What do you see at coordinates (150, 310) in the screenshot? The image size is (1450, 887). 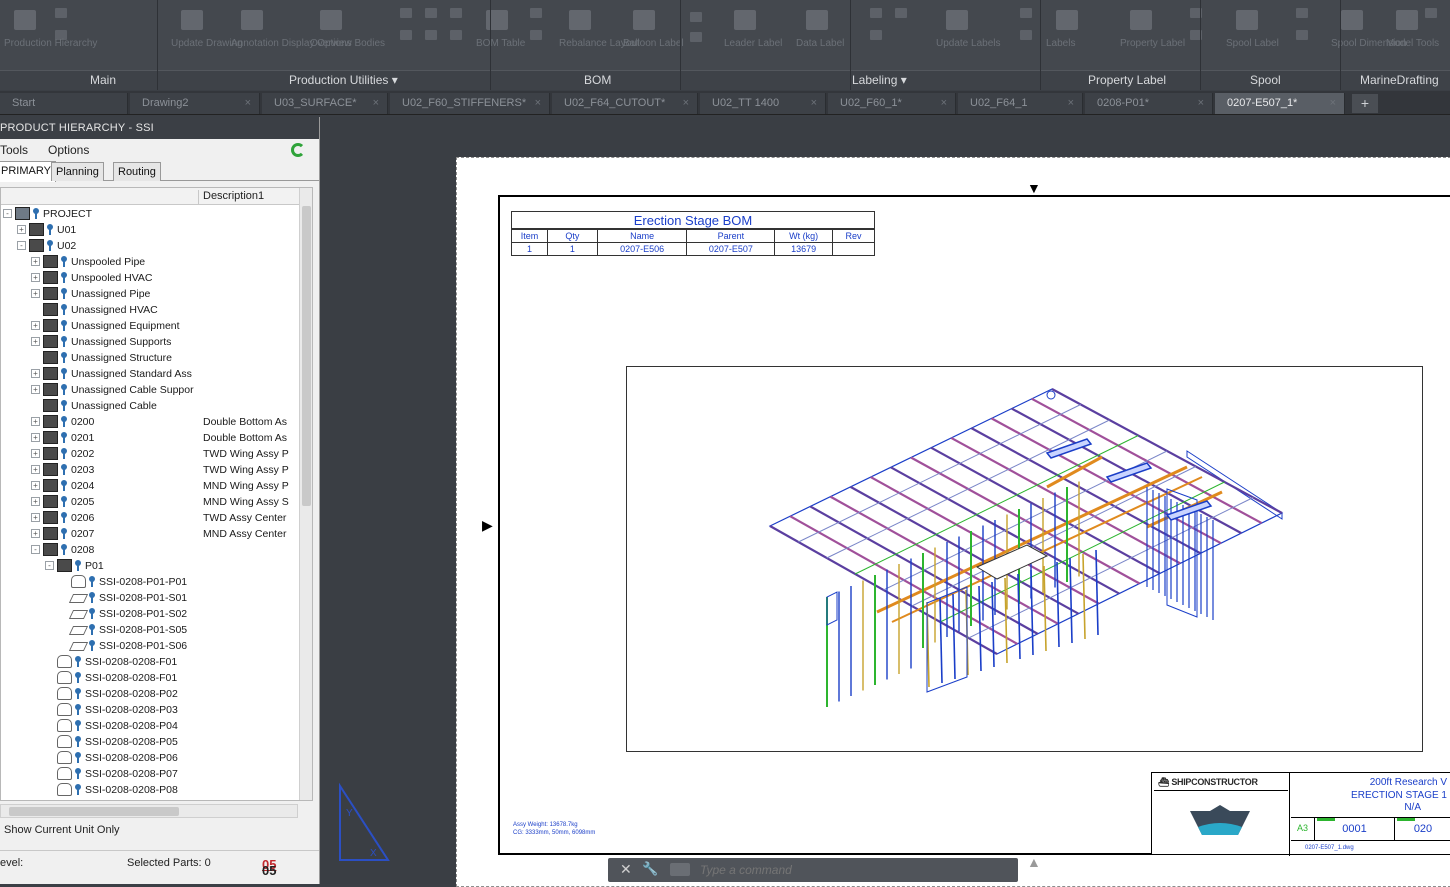 I see `tree-node: Unassigned HVAC` at bounding box center [150, 310].